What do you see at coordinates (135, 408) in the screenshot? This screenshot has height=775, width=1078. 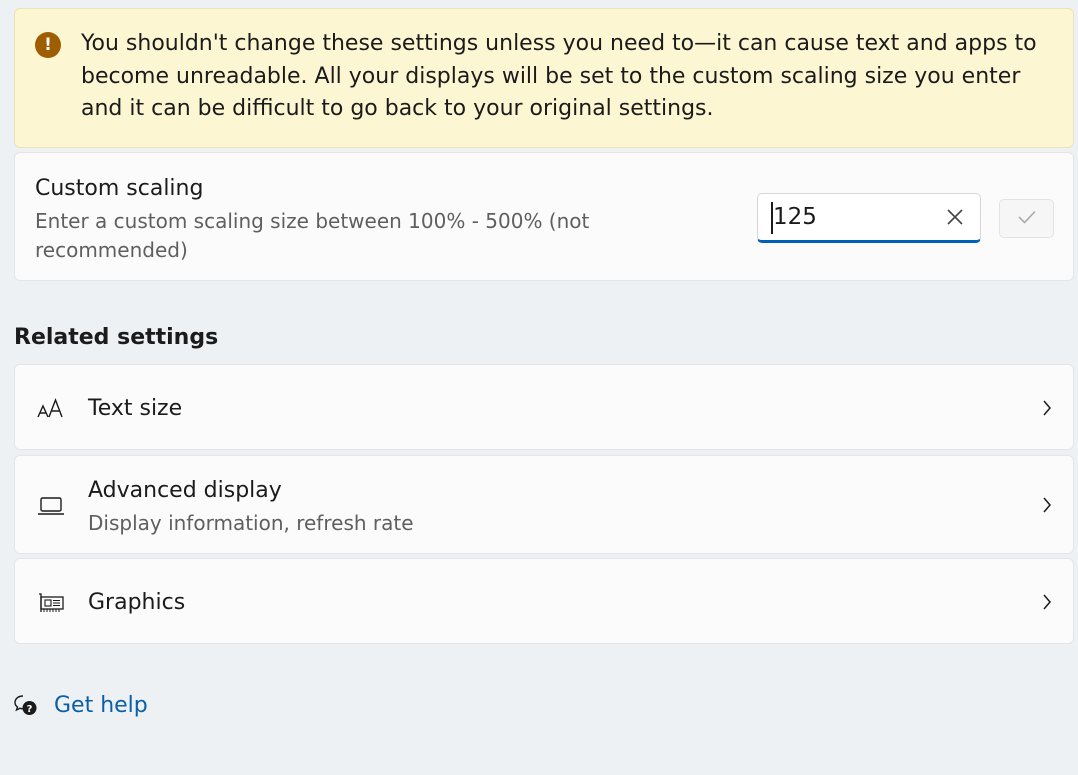 I see `related-item-title: Text size` at bounding box center [135, 408].